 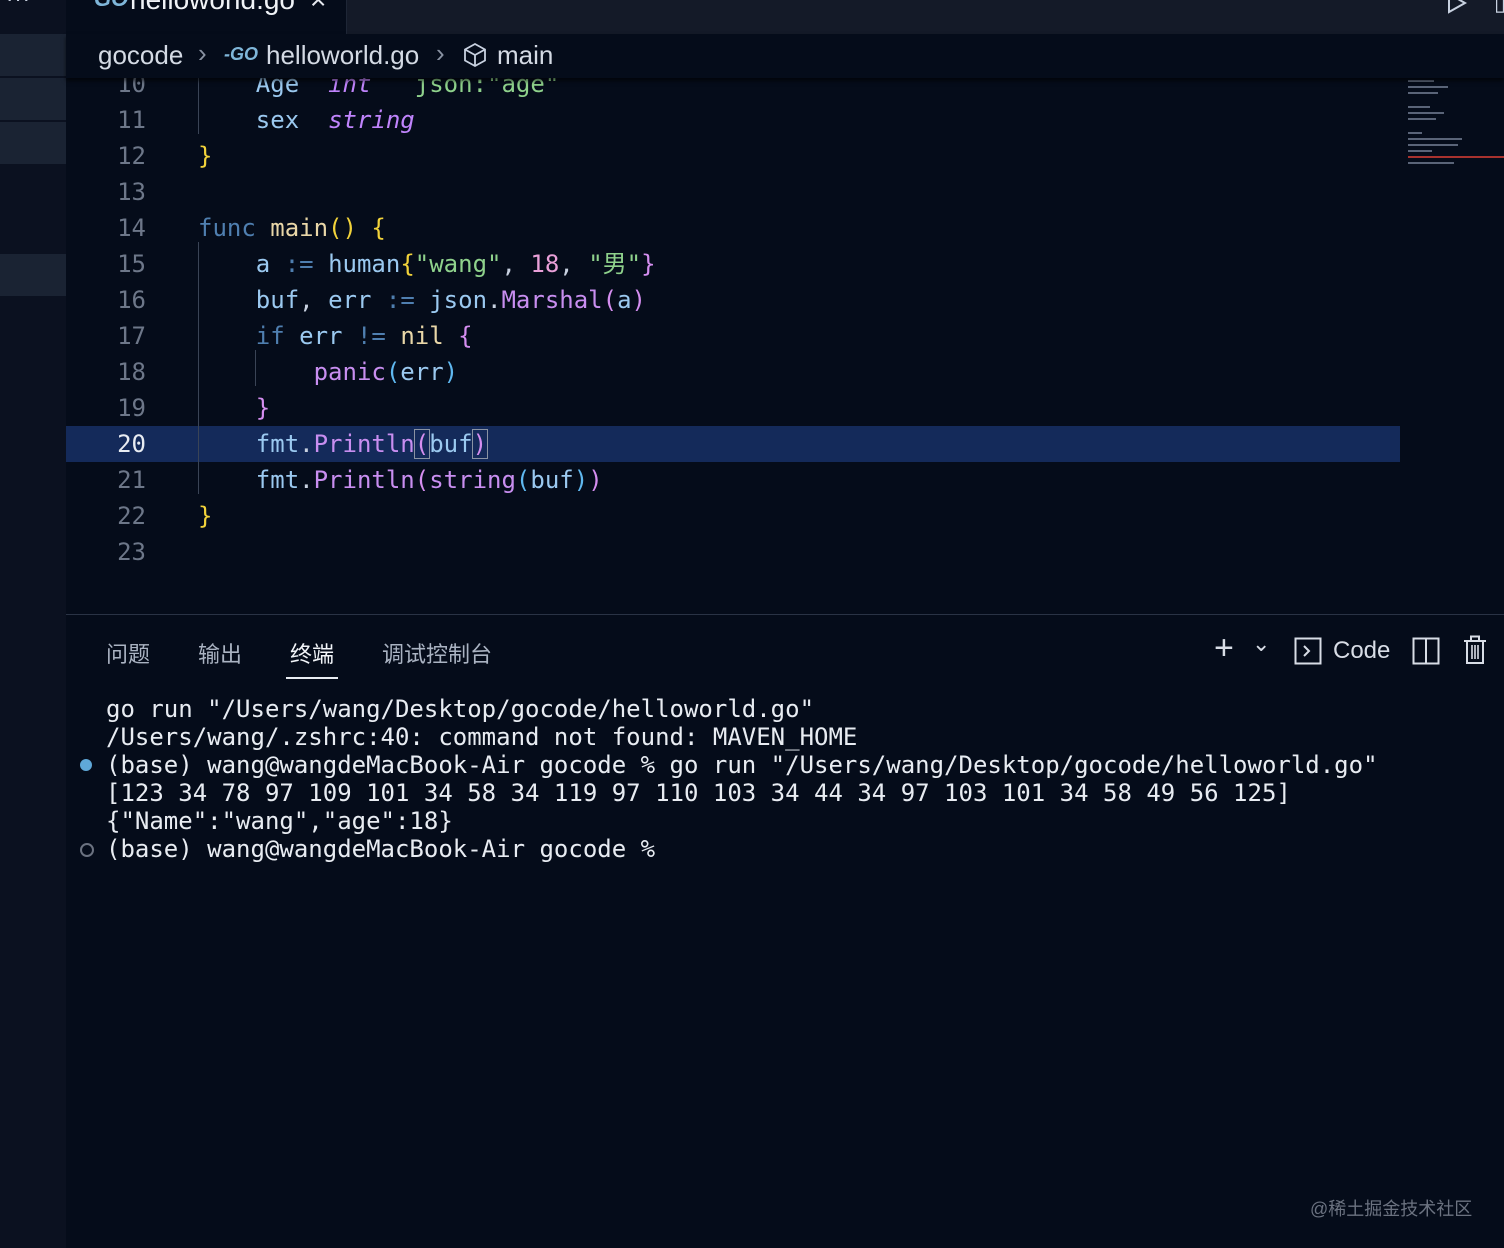 What do you see at coordinates (241, 54) in the screenshot?
I see `go-file-icon: -GO` at bounding box center [241, 54].